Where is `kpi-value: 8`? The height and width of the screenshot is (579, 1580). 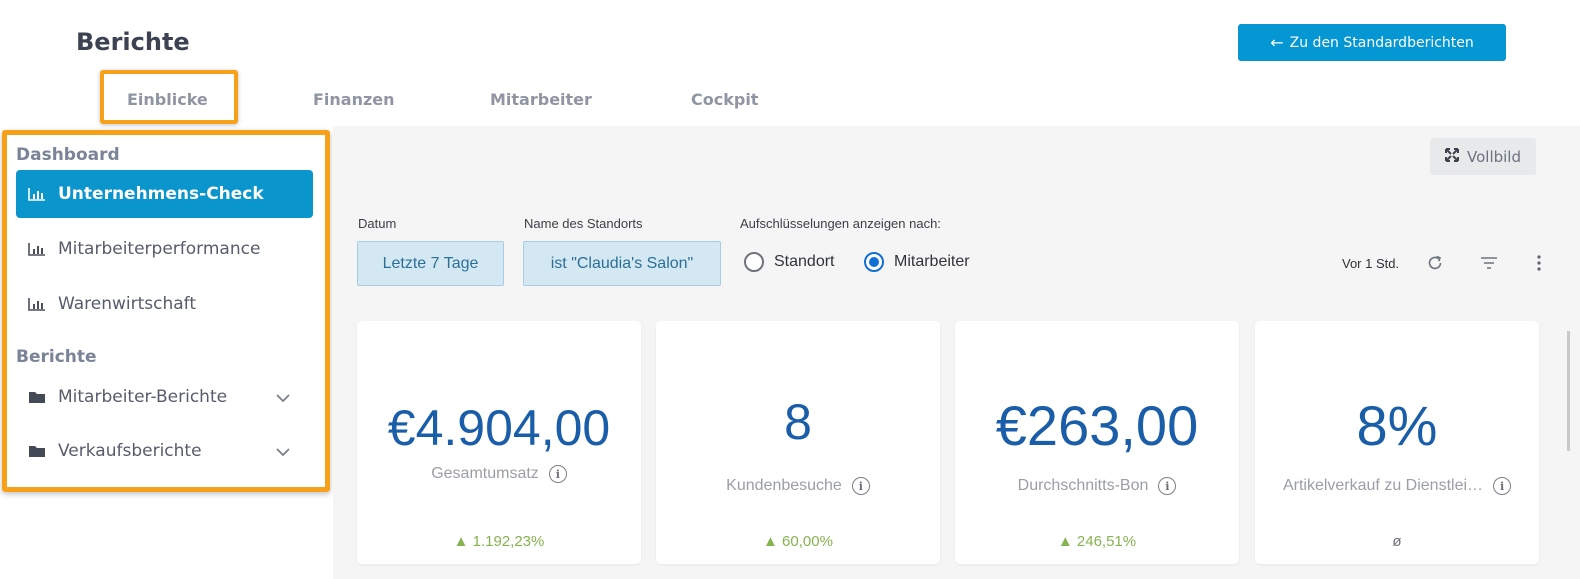 kpi-value: 8 is located at coordinates (798, 422).